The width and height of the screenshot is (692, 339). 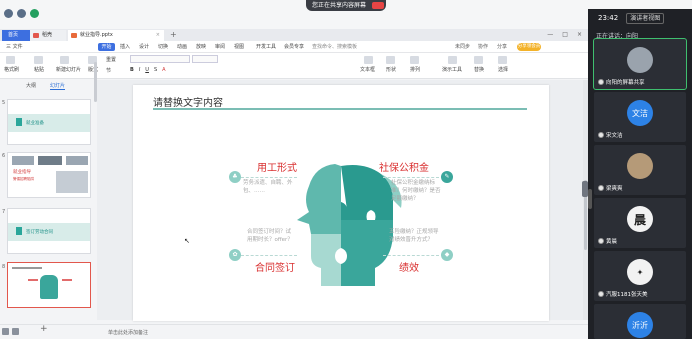 I want to click on stop-share-button, so click(x=378, y=5).